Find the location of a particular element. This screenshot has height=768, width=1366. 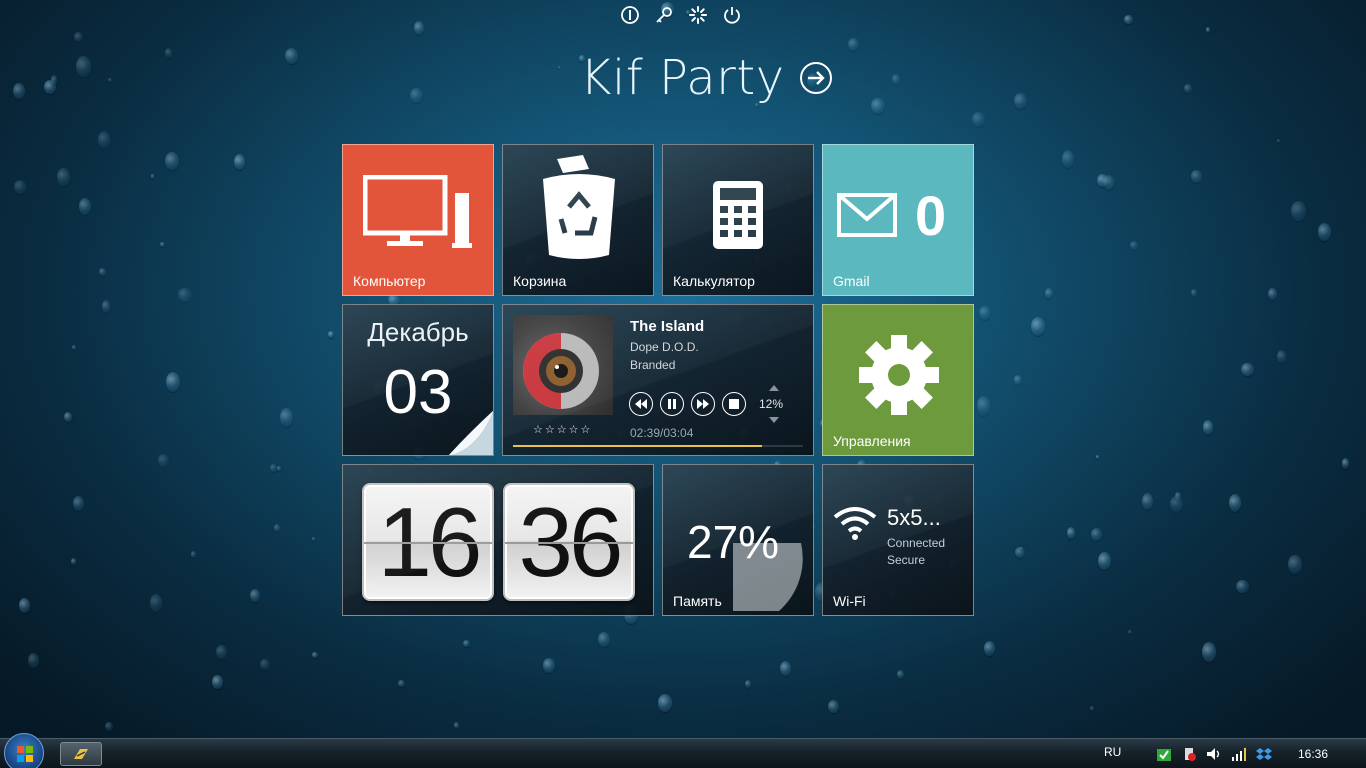

clock-minutes: 36 is located at coordinates (569, 542).